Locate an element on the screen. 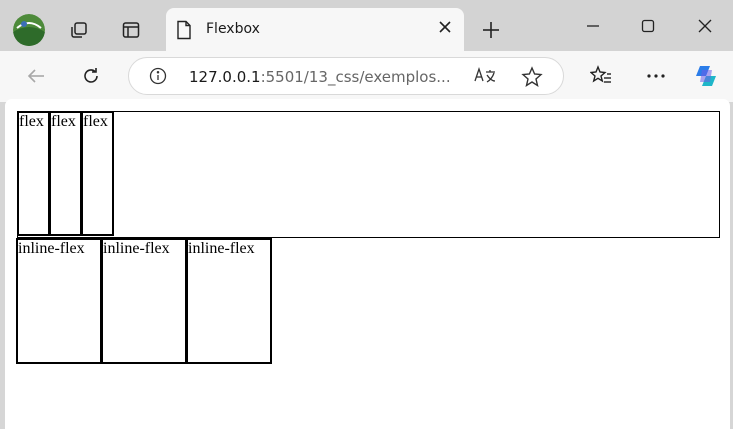 This screenshot has width=733, height=429. new-tab-button is located at coordinates (491, 30).